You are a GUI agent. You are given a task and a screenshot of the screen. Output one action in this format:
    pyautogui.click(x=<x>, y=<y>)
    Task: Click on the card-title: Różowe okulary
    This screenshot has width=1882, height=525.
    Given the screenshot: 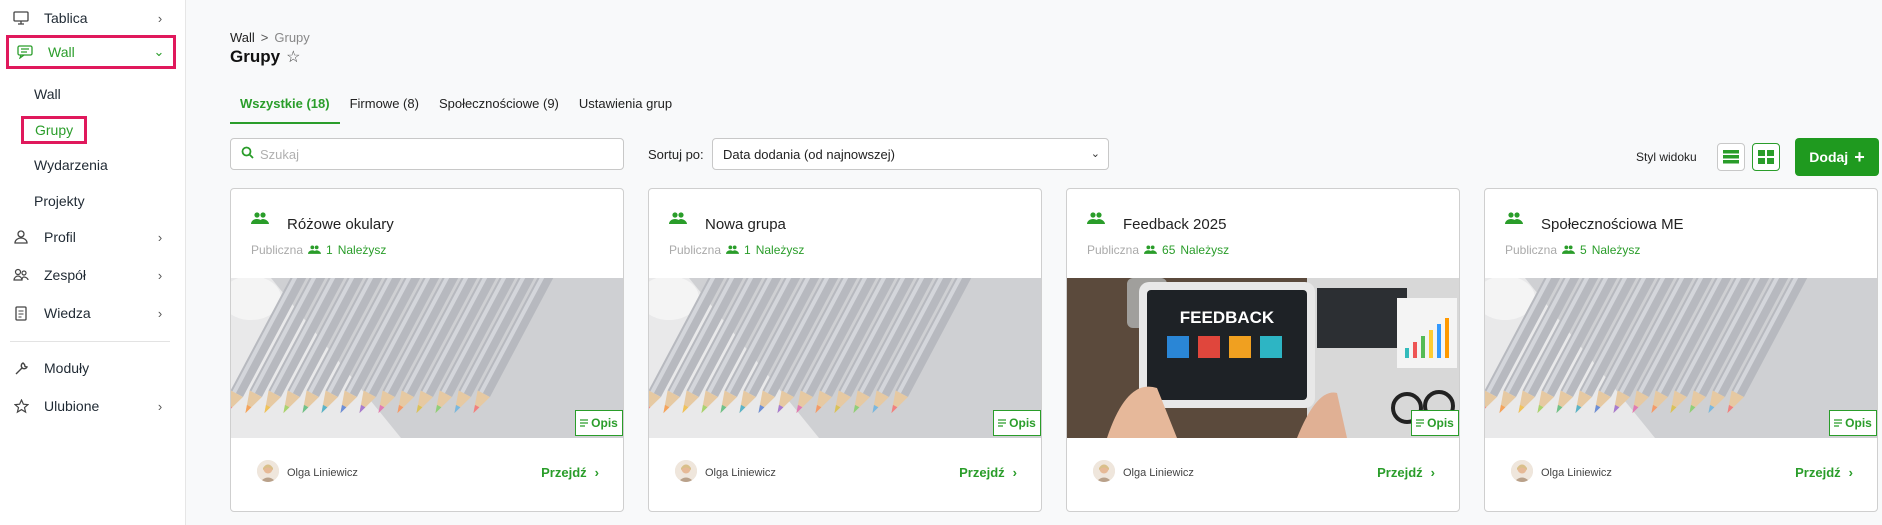 What is the action you would take?
    pyautogui.click(x=340, y=224)
    